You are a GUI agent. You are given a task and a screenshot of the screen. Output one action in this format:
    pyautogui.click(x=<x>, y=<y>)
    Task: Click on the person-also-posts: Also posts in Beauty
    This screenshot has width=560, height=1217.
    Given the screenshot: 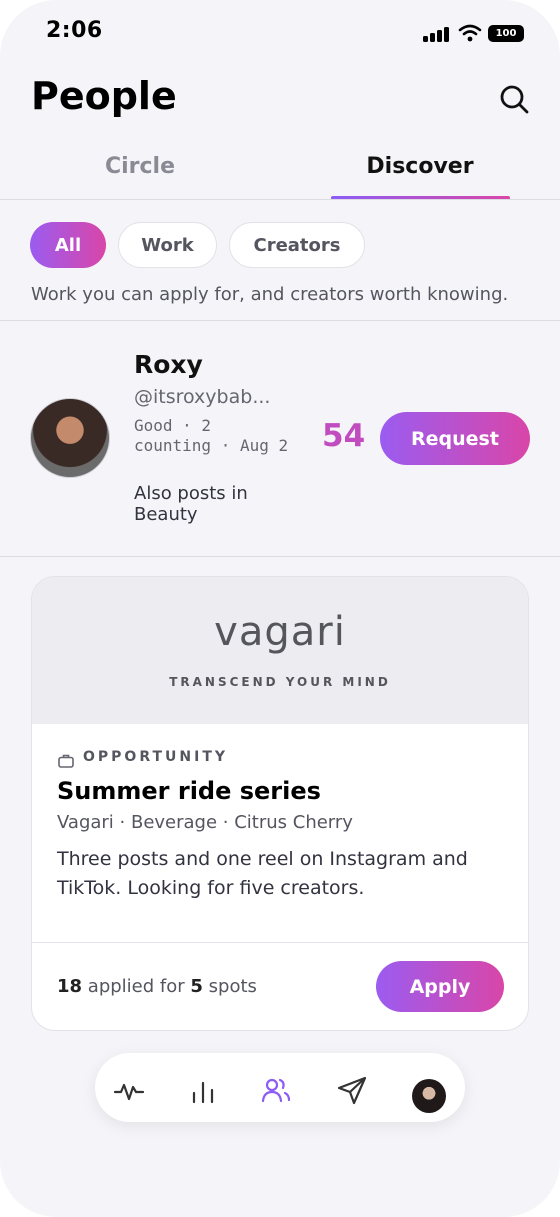 What is the action you would take?
    pyautogui.click(x=191, y=504)
    